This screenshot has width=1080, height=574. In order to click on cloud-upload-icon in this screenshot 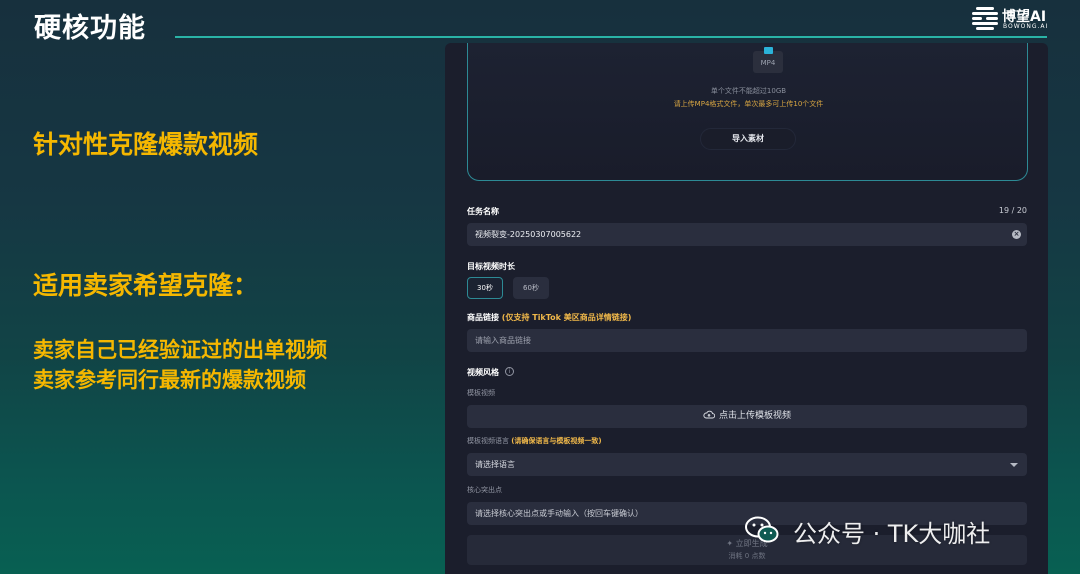, I will do `click(709, 414)`.